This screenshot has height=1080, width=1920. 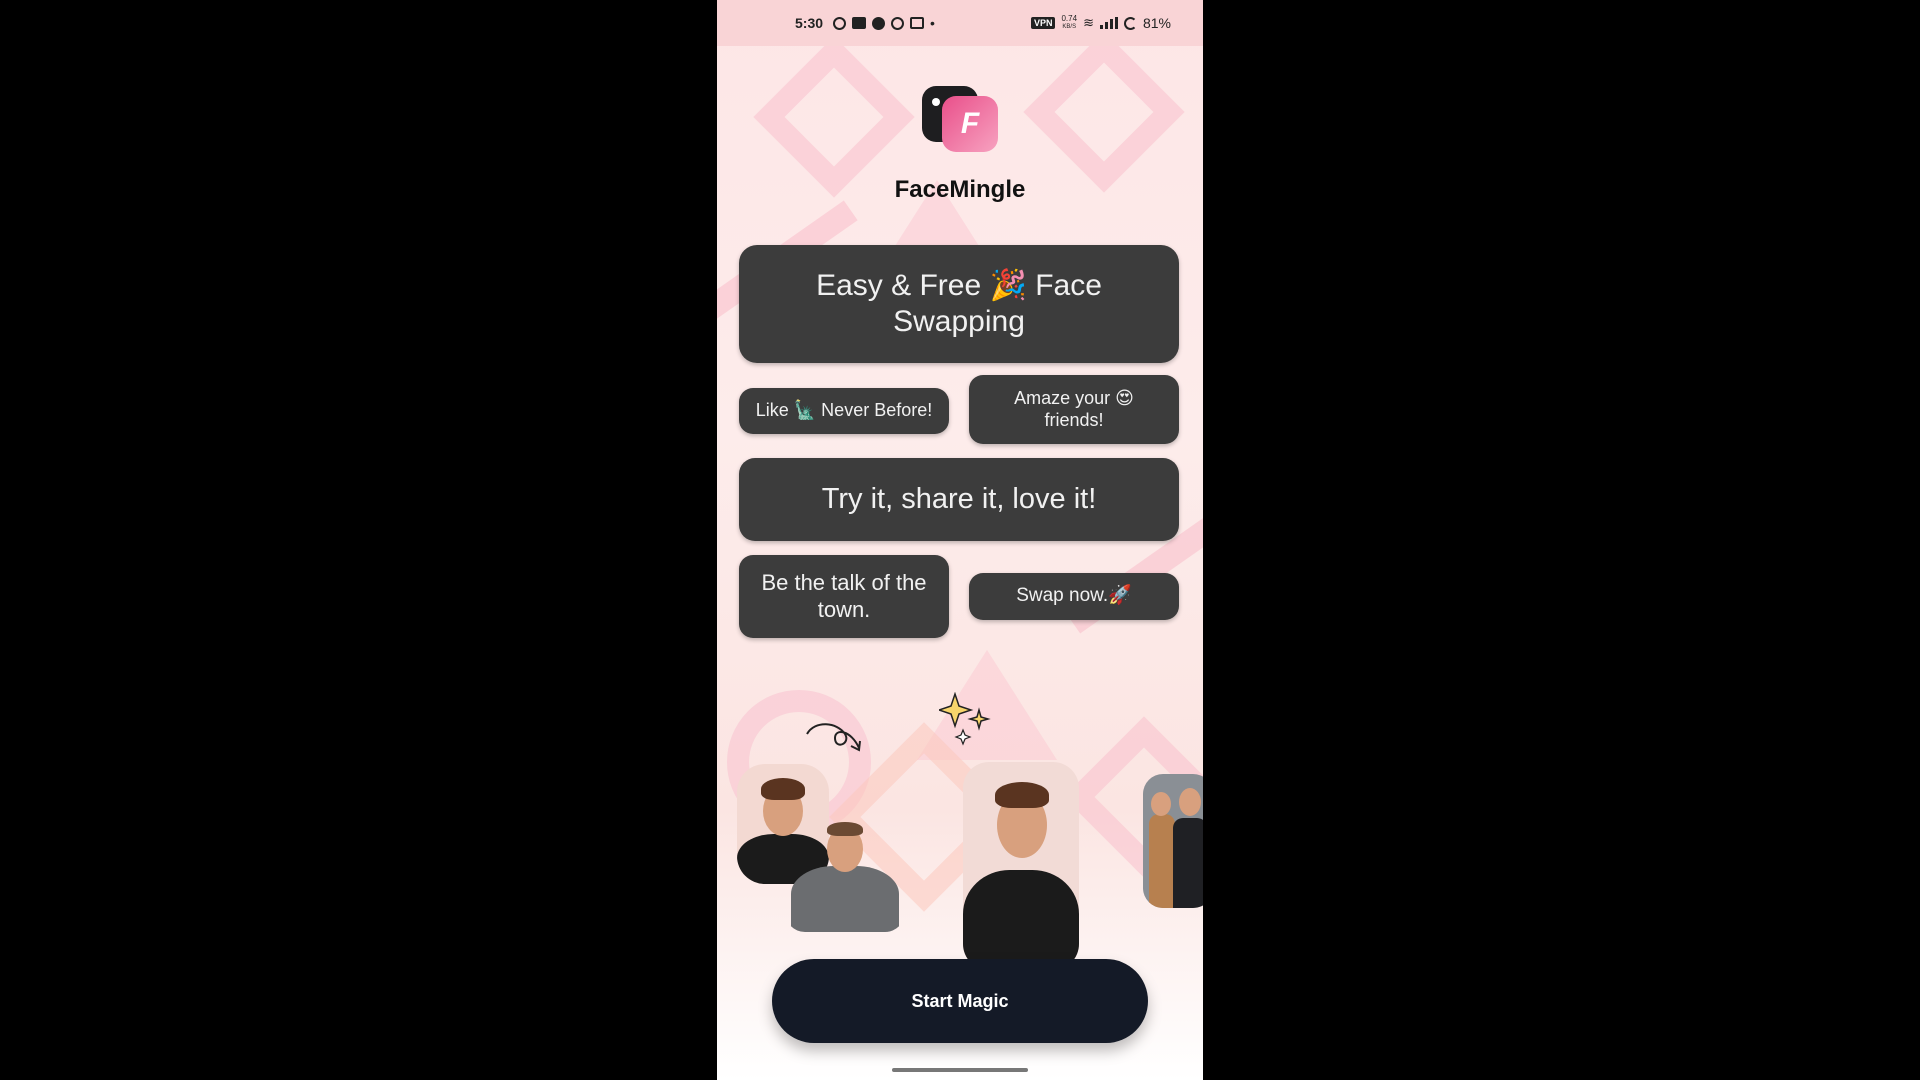 I want to click on logo-letter: F, so click(x=970, y=123).